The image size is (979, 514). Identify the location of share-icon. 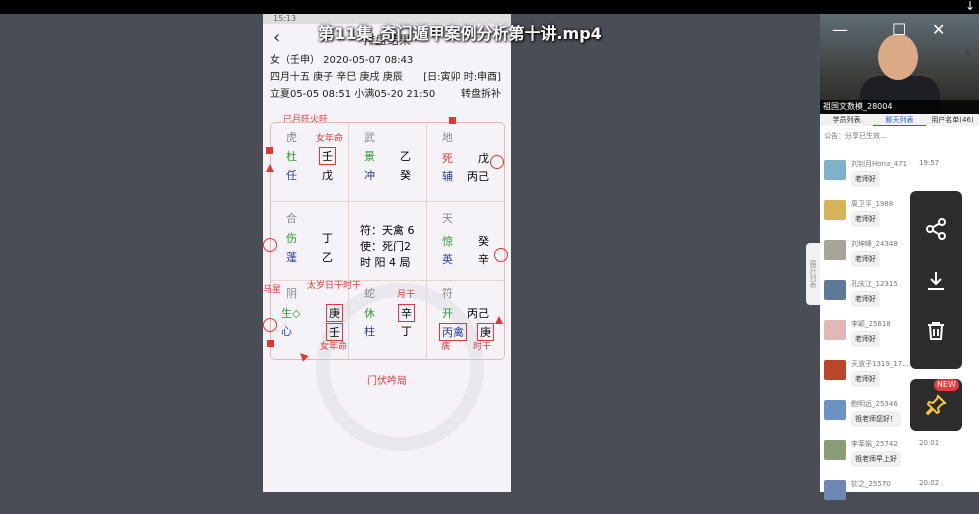
(936, 229).